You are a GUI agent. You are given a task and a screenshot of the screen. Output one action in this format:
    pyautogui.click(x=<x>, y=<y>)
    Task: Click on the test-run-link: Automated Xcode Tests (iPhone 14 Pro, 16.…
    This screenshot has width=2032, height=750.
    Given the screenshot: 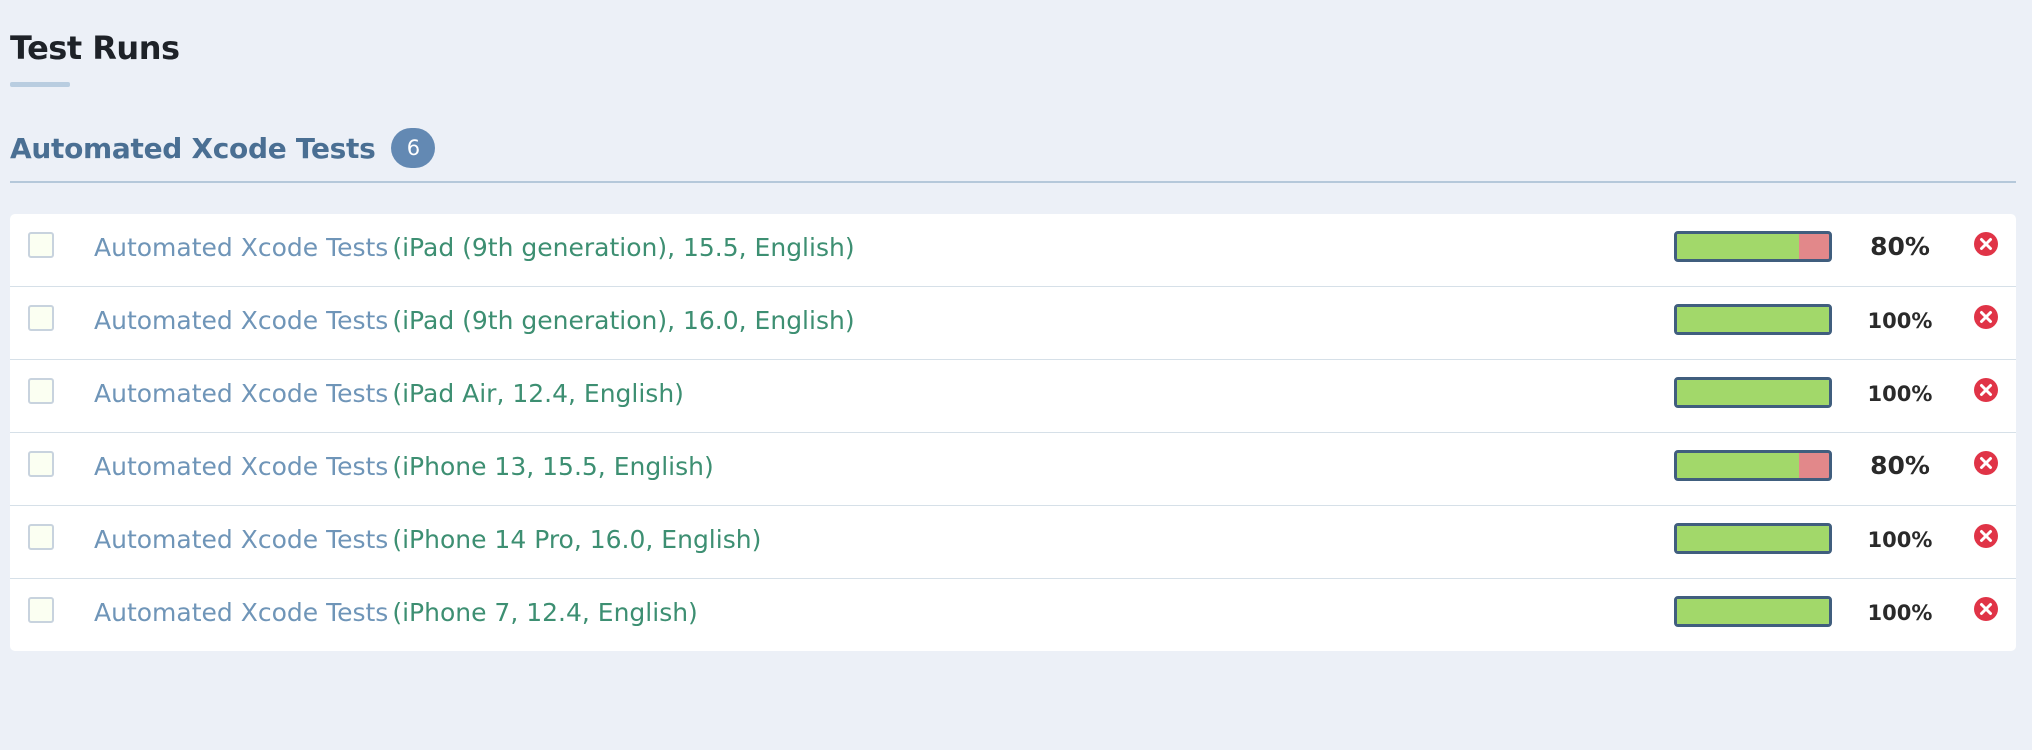 What is the action you would take?
    pyautogui.click(x=427, y=539)
    